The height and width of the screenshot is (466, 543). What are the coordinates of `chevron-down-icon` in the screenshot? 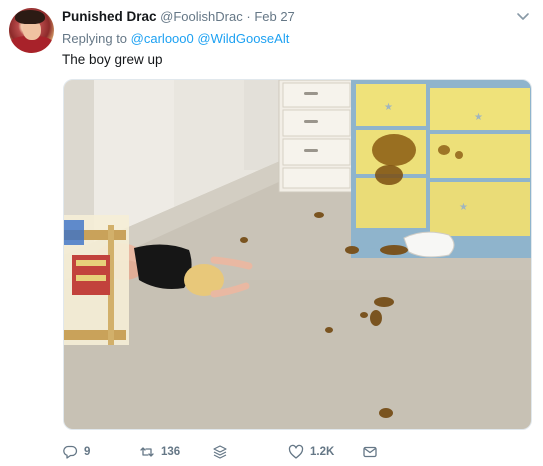 It's located at (523, 17).